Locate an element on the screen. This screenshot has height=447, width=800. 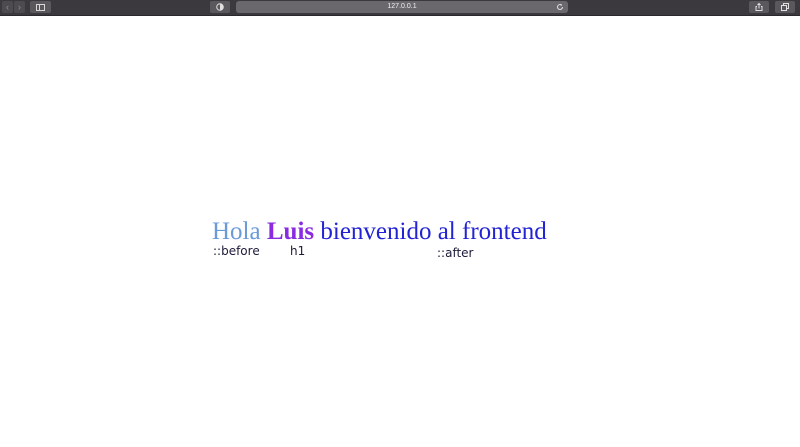
forward-button: › is located at coordinates (19, 7).